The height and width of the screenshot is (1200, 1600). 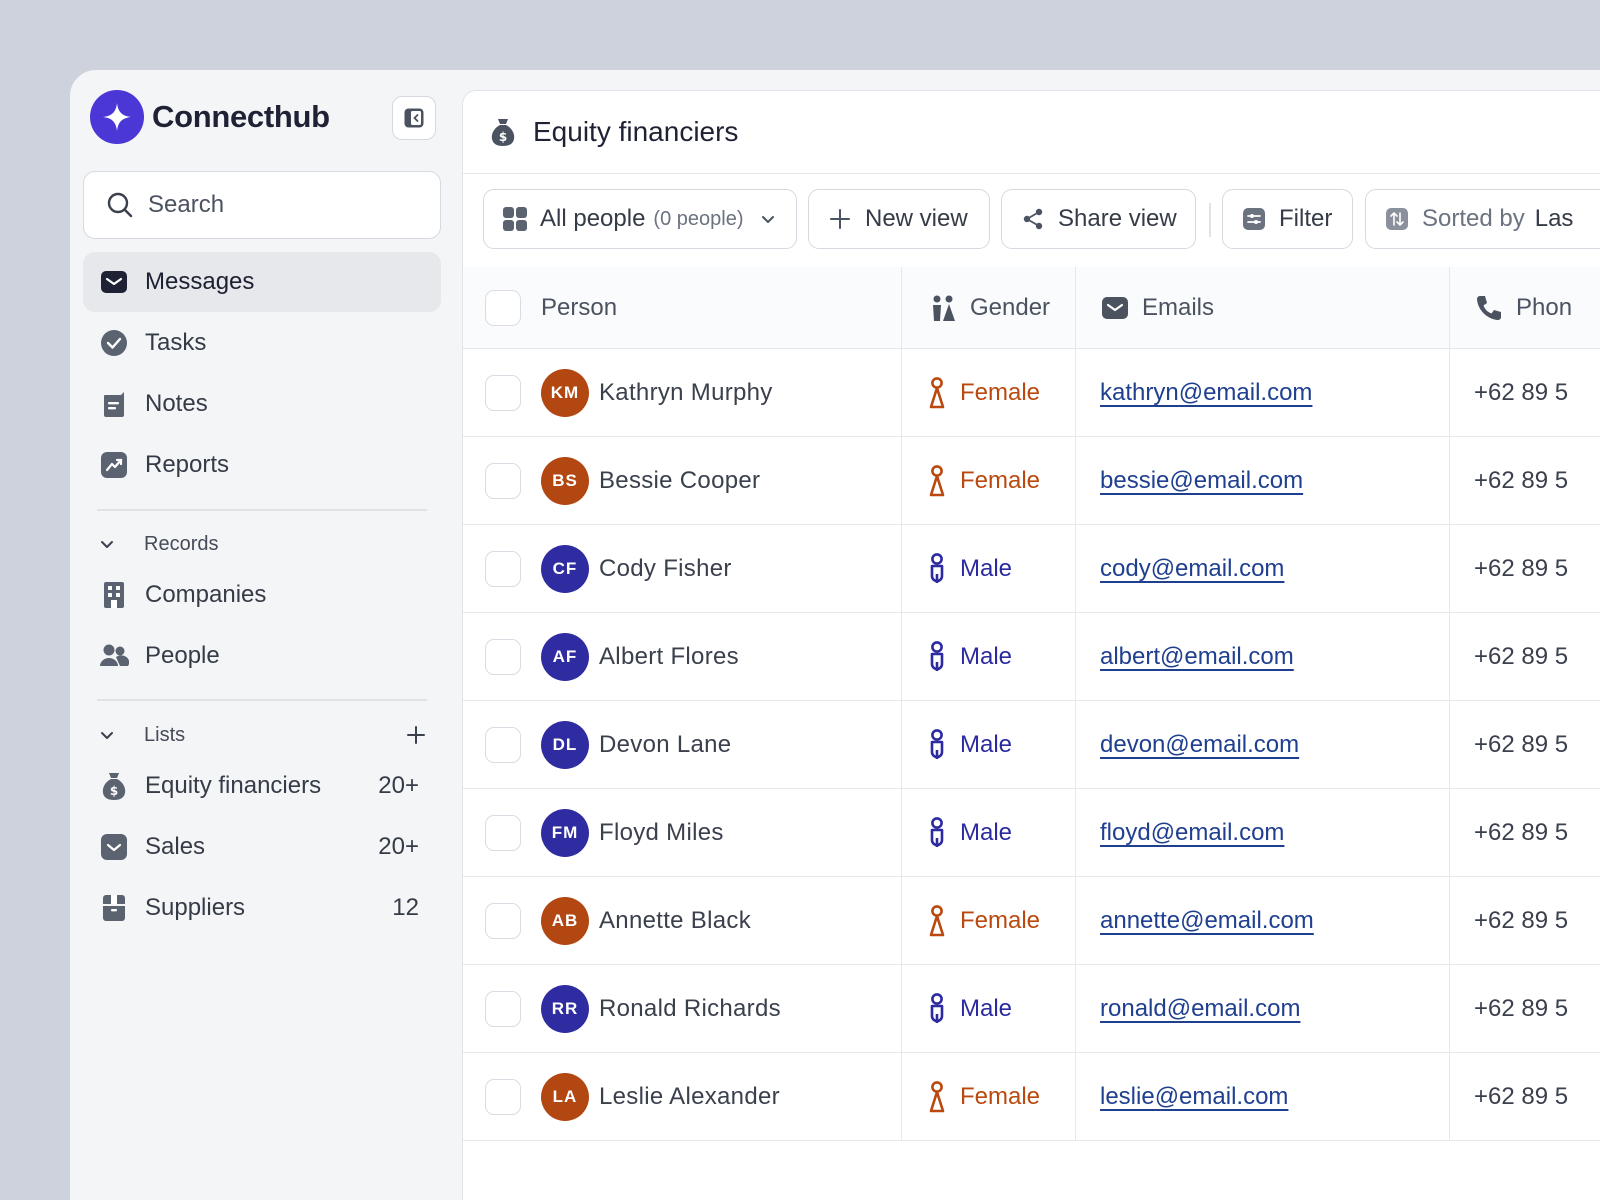 I want to click on nav-item-notes: Notes, so click(x=262, y=404).